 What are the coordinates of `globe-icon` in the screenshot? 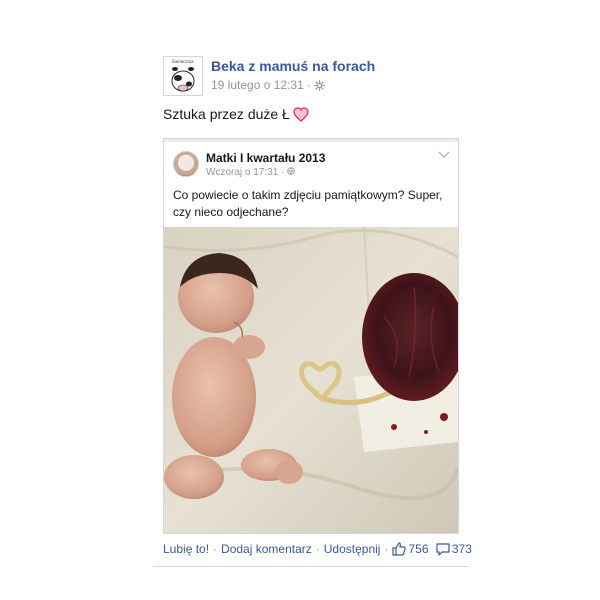 It's located at (291, 171).